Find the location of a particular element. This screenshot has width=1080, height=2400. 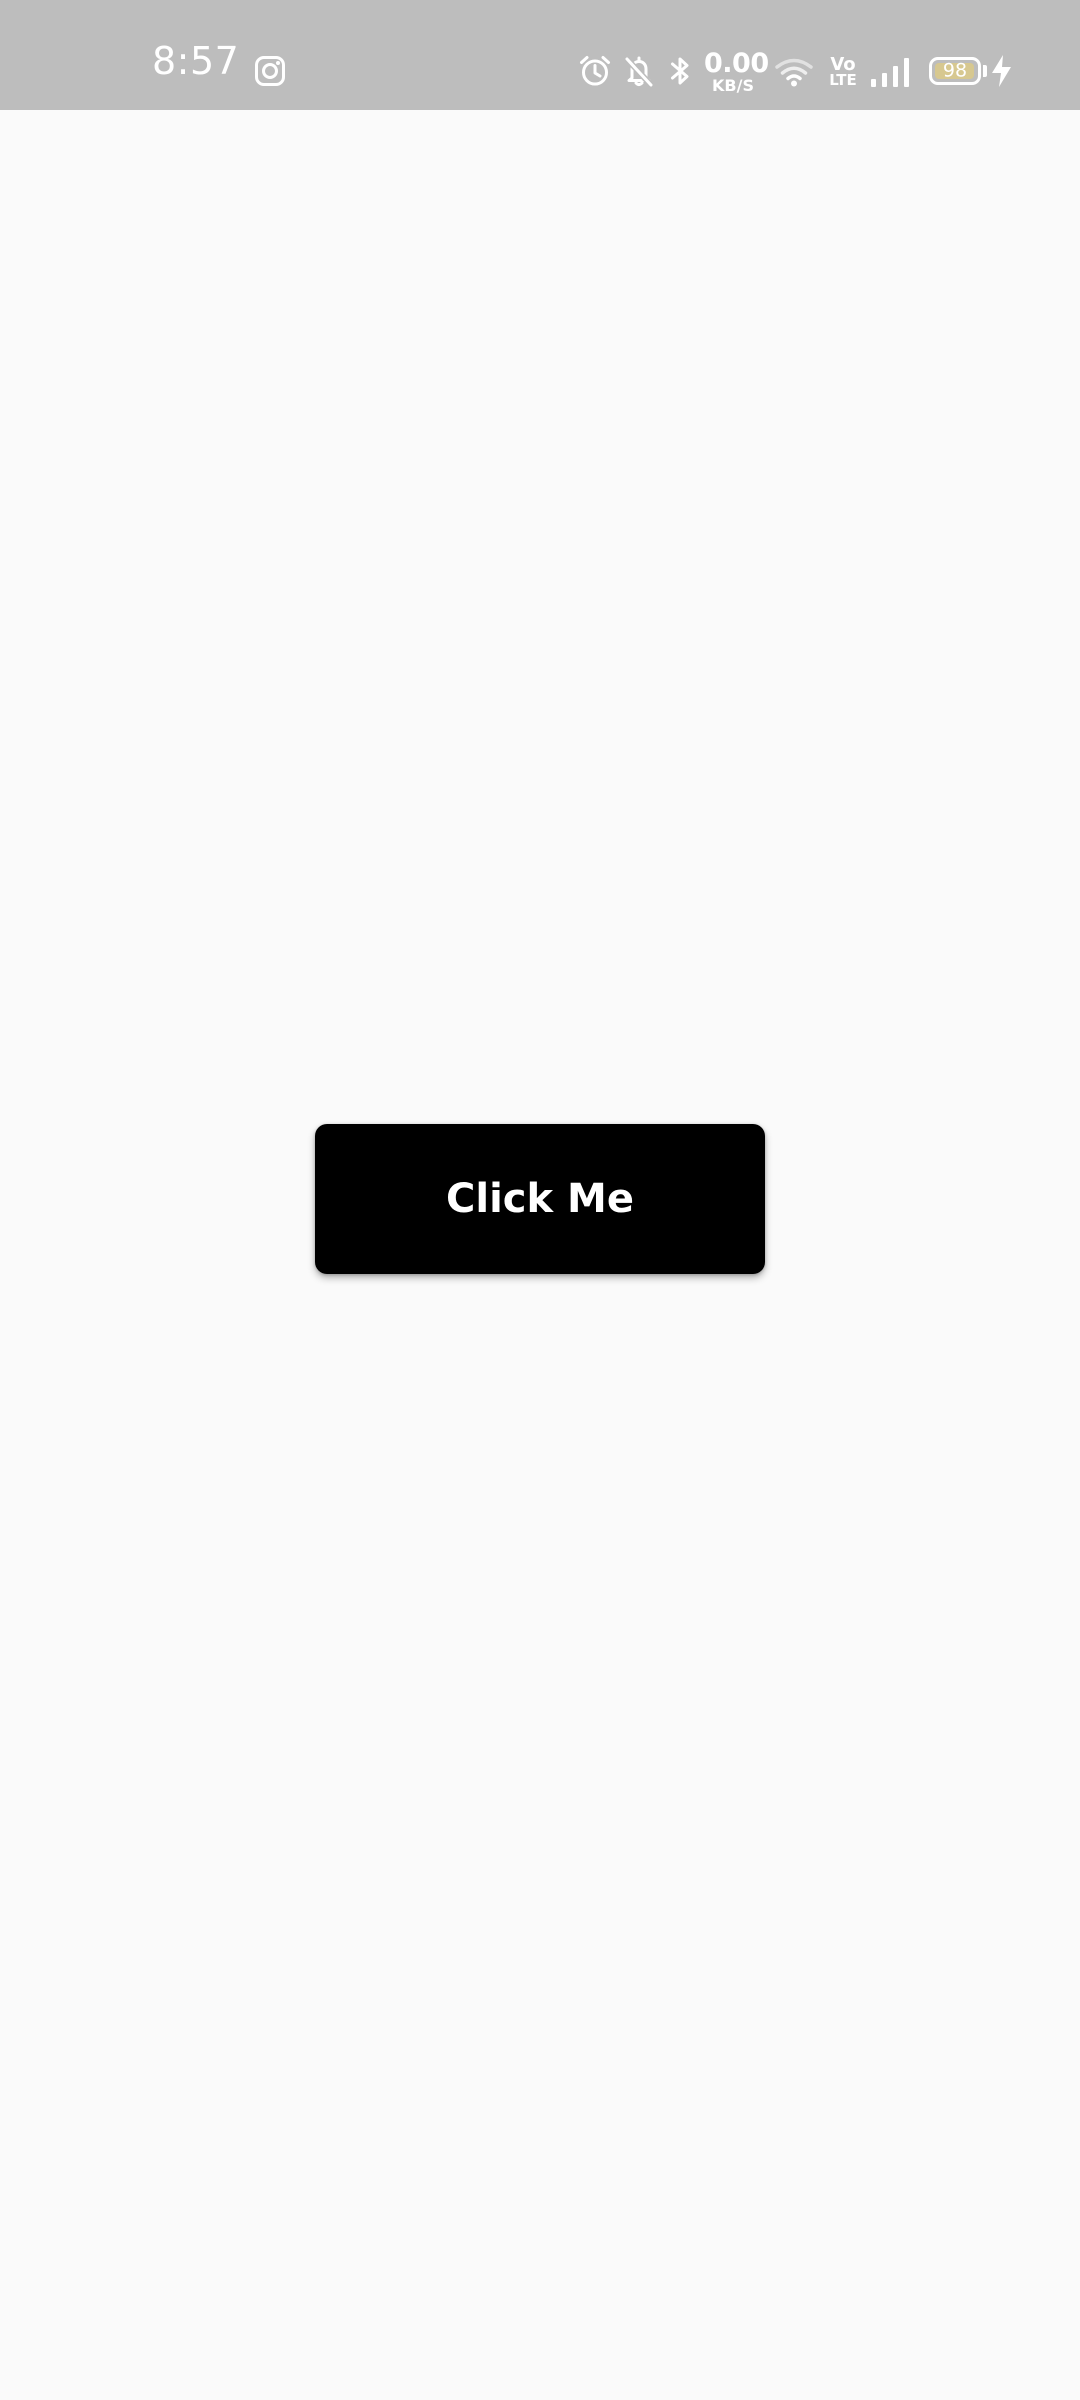

battery-icon: 98 is located at coordinates (955, 71).